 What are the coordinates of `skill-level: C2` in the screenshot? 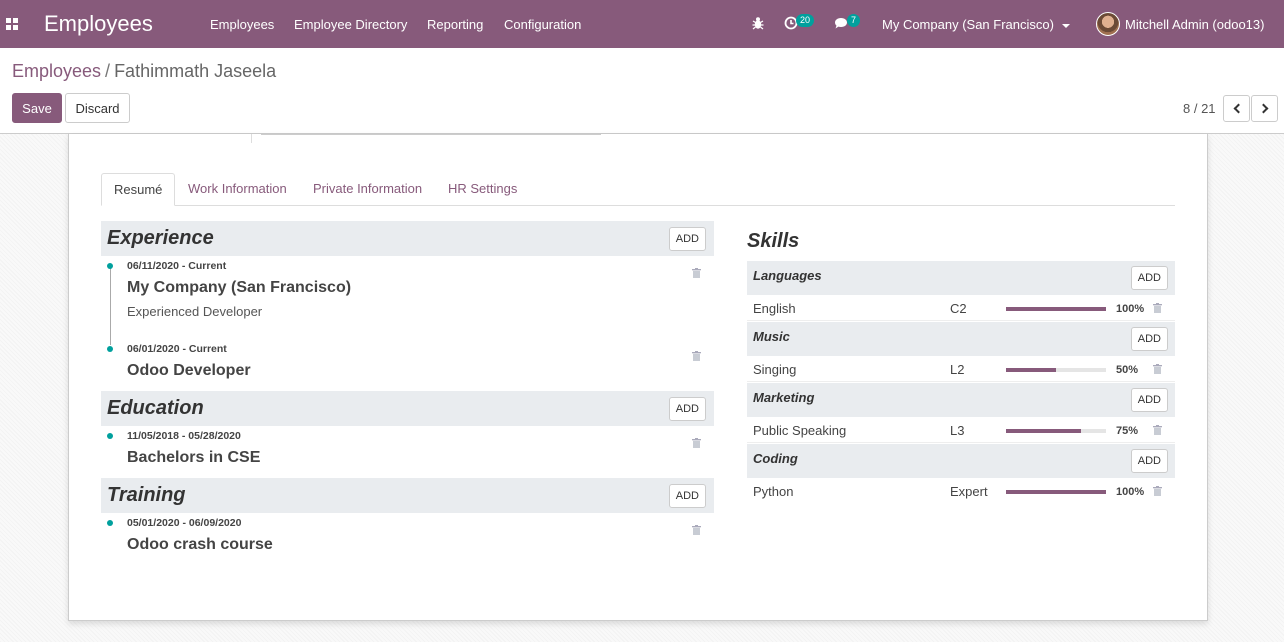 It's located at (958, 308).